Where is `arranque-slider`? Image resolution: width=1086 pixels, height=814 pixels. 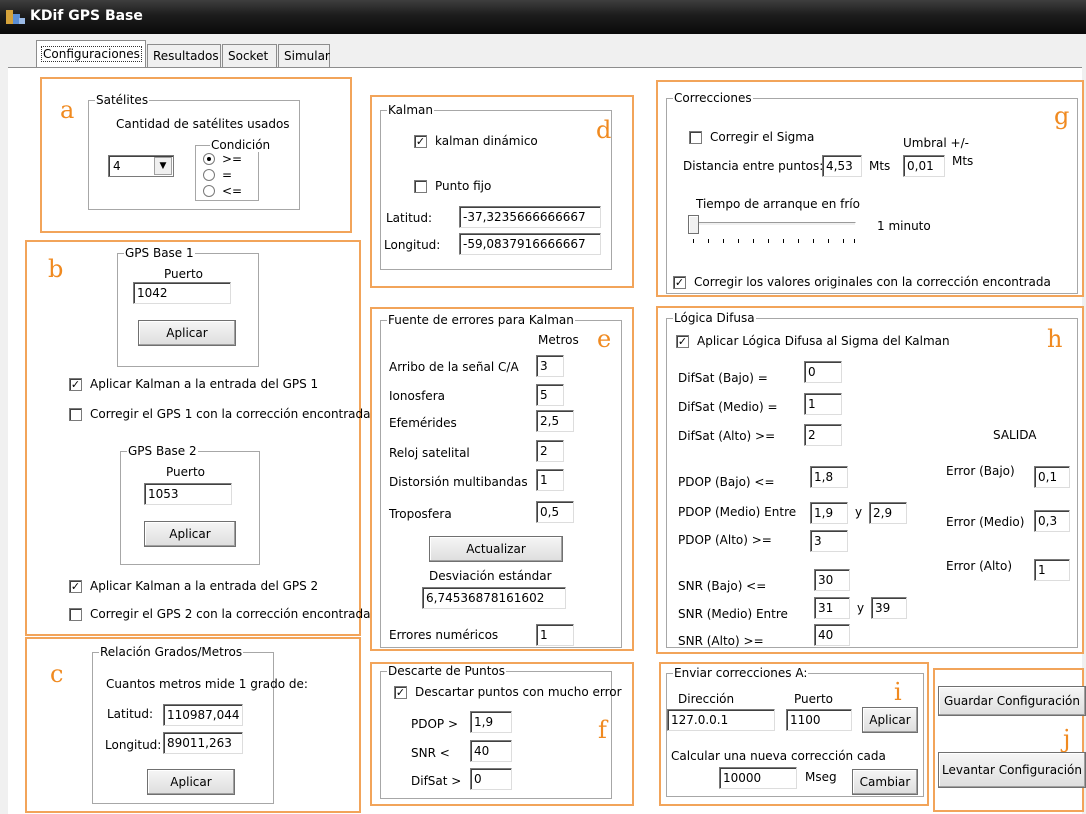 arranque-slider is located at coordinates (773, 230).